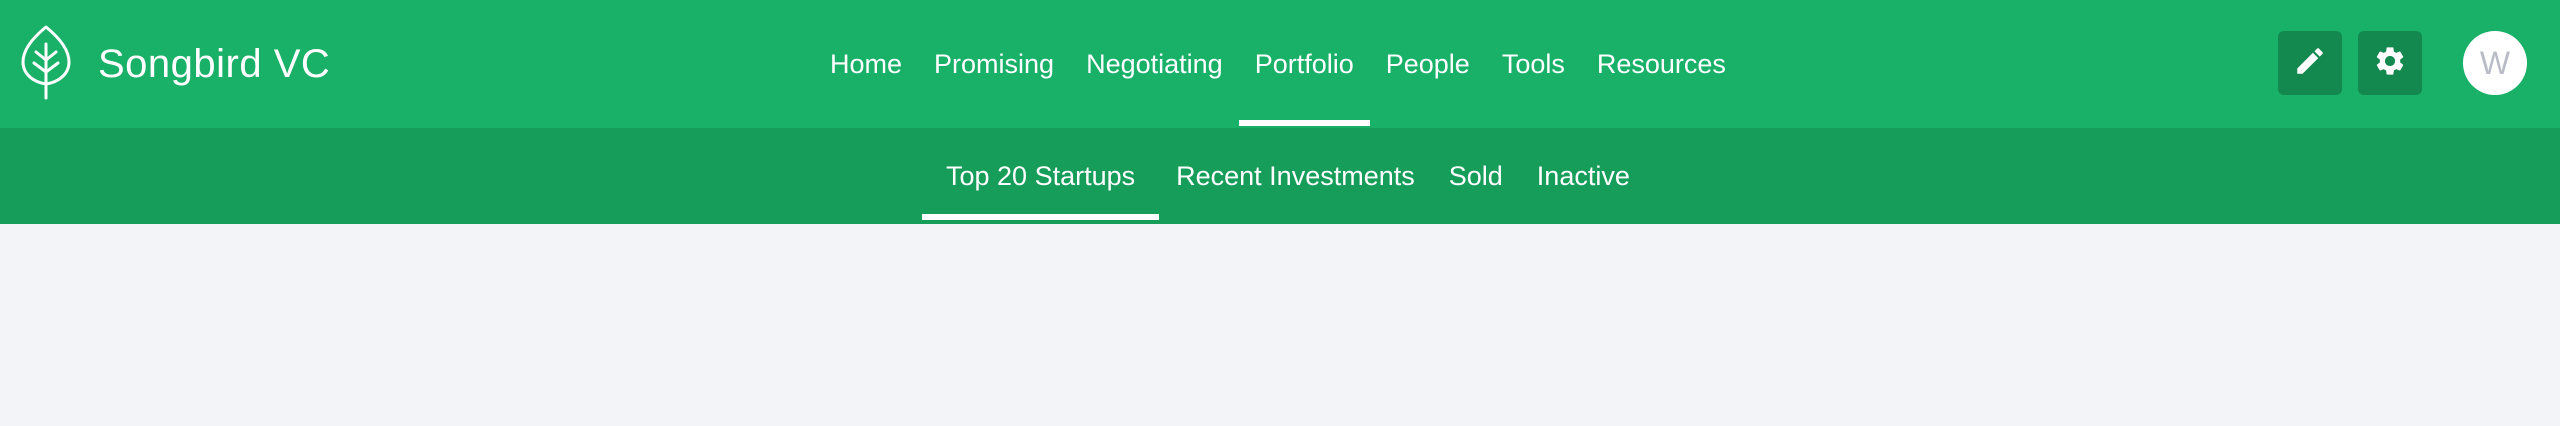  I want to click on nav-item-home: Home, so click(866, 64).